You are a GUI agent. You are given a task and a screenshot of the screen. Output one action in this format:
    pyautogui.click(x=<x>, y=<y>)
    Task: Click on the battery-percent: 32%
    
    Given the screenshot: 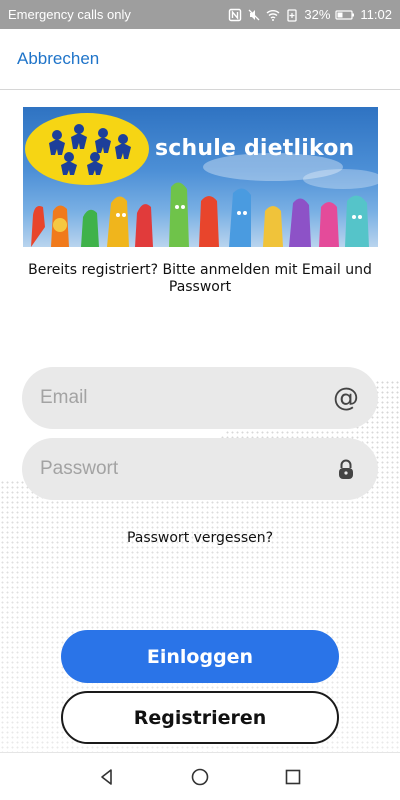 What is the action you would take?
    pyautogui.click(x=317, y=14)
    